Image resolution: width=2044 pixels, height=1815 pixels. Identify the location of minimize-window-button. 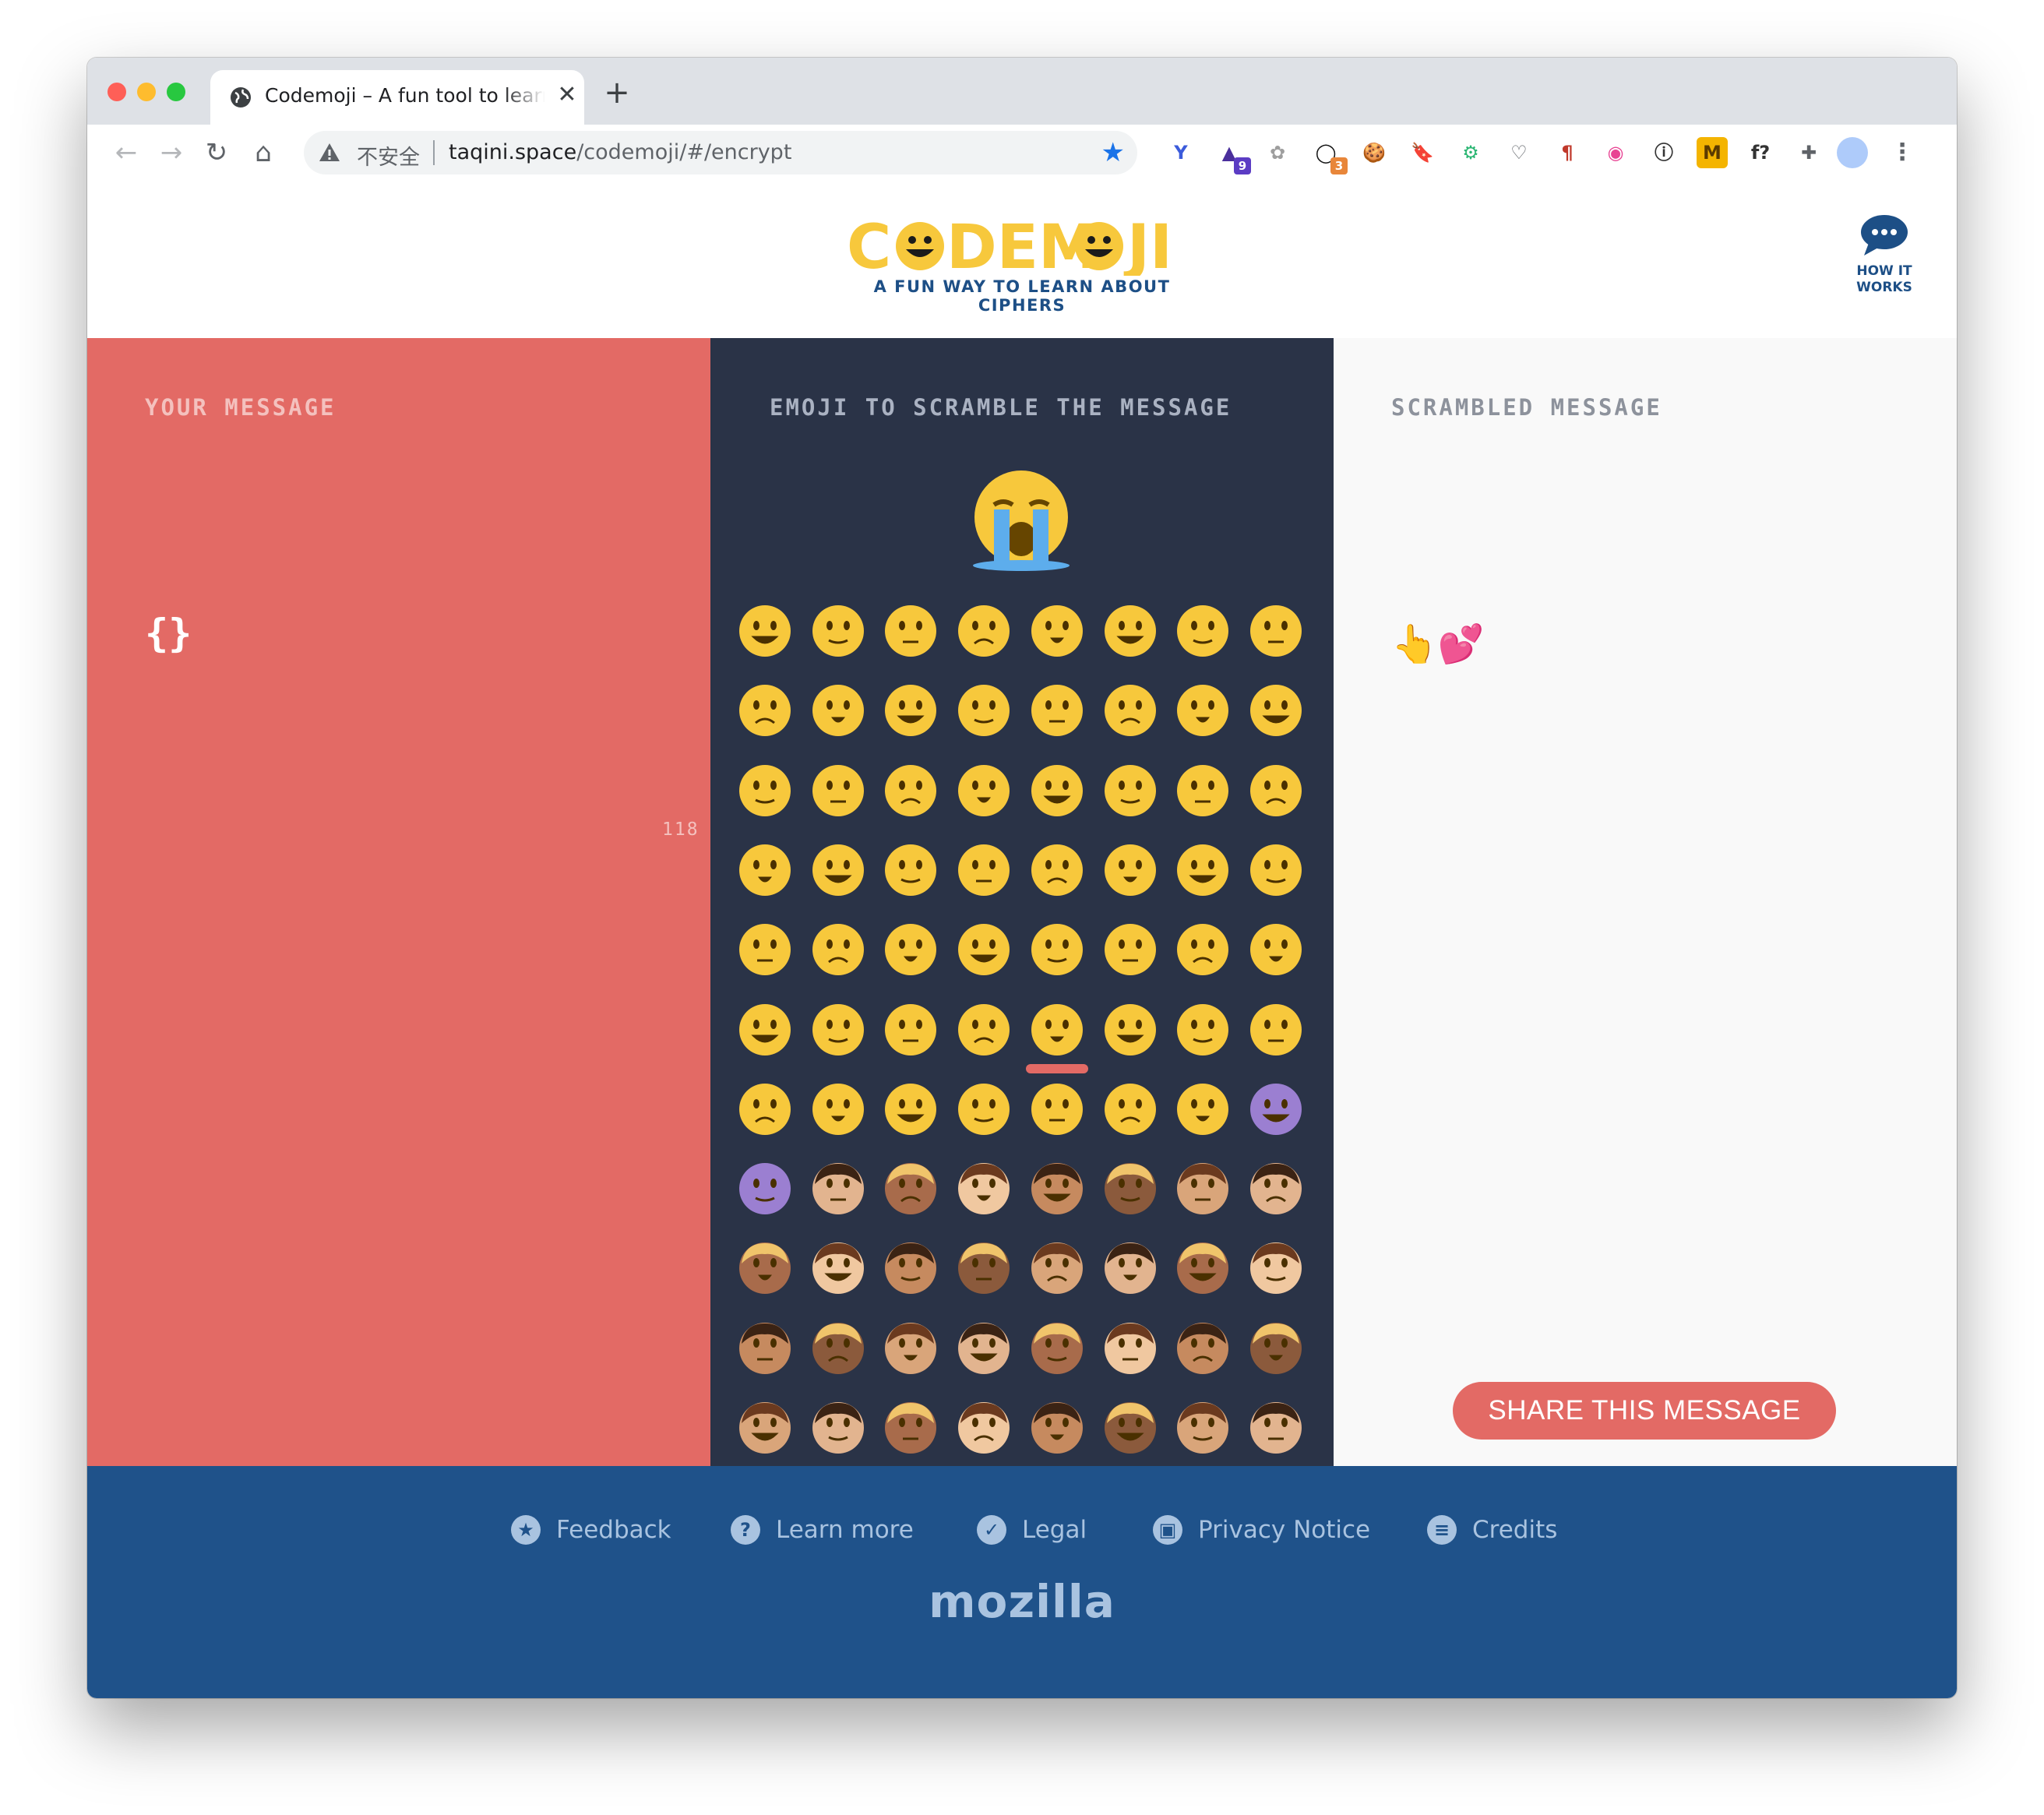
(146, 92).